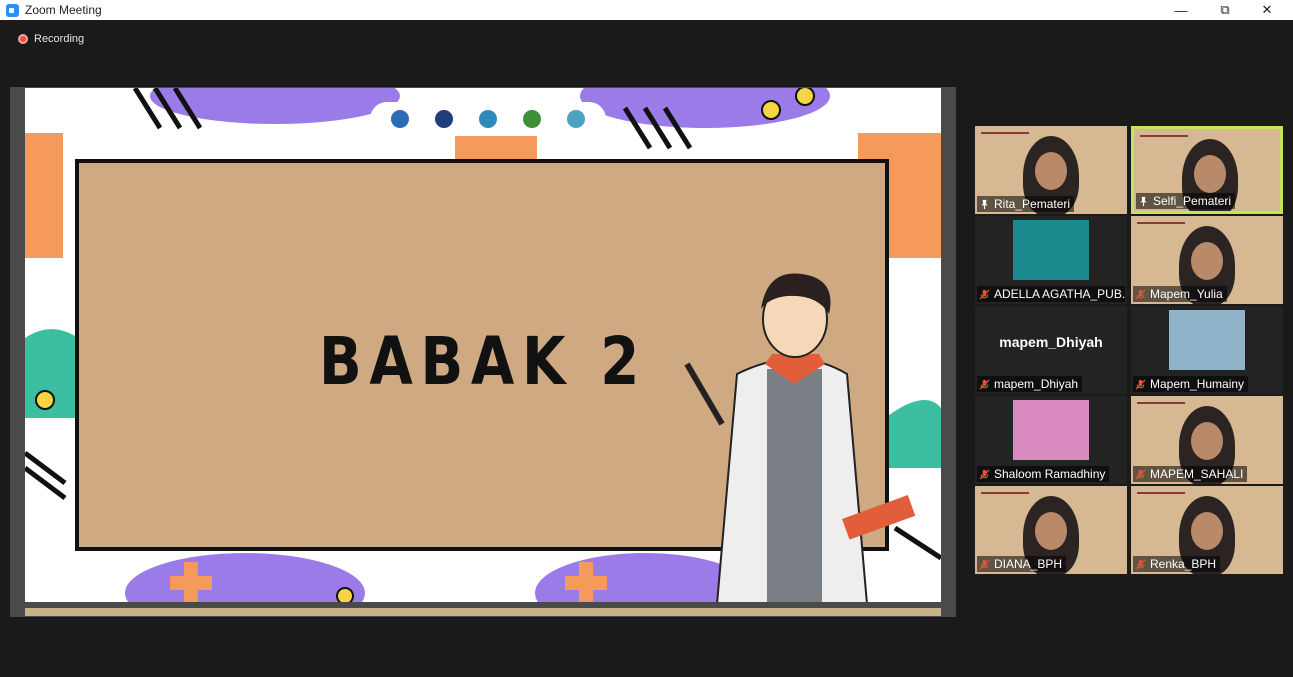 The image size is (1293, 677). Describe the element at coordinates (646, 10) in the screenshot. I see `window-titlebar: Zoom Meeting — ⧉ ✕` at that location.